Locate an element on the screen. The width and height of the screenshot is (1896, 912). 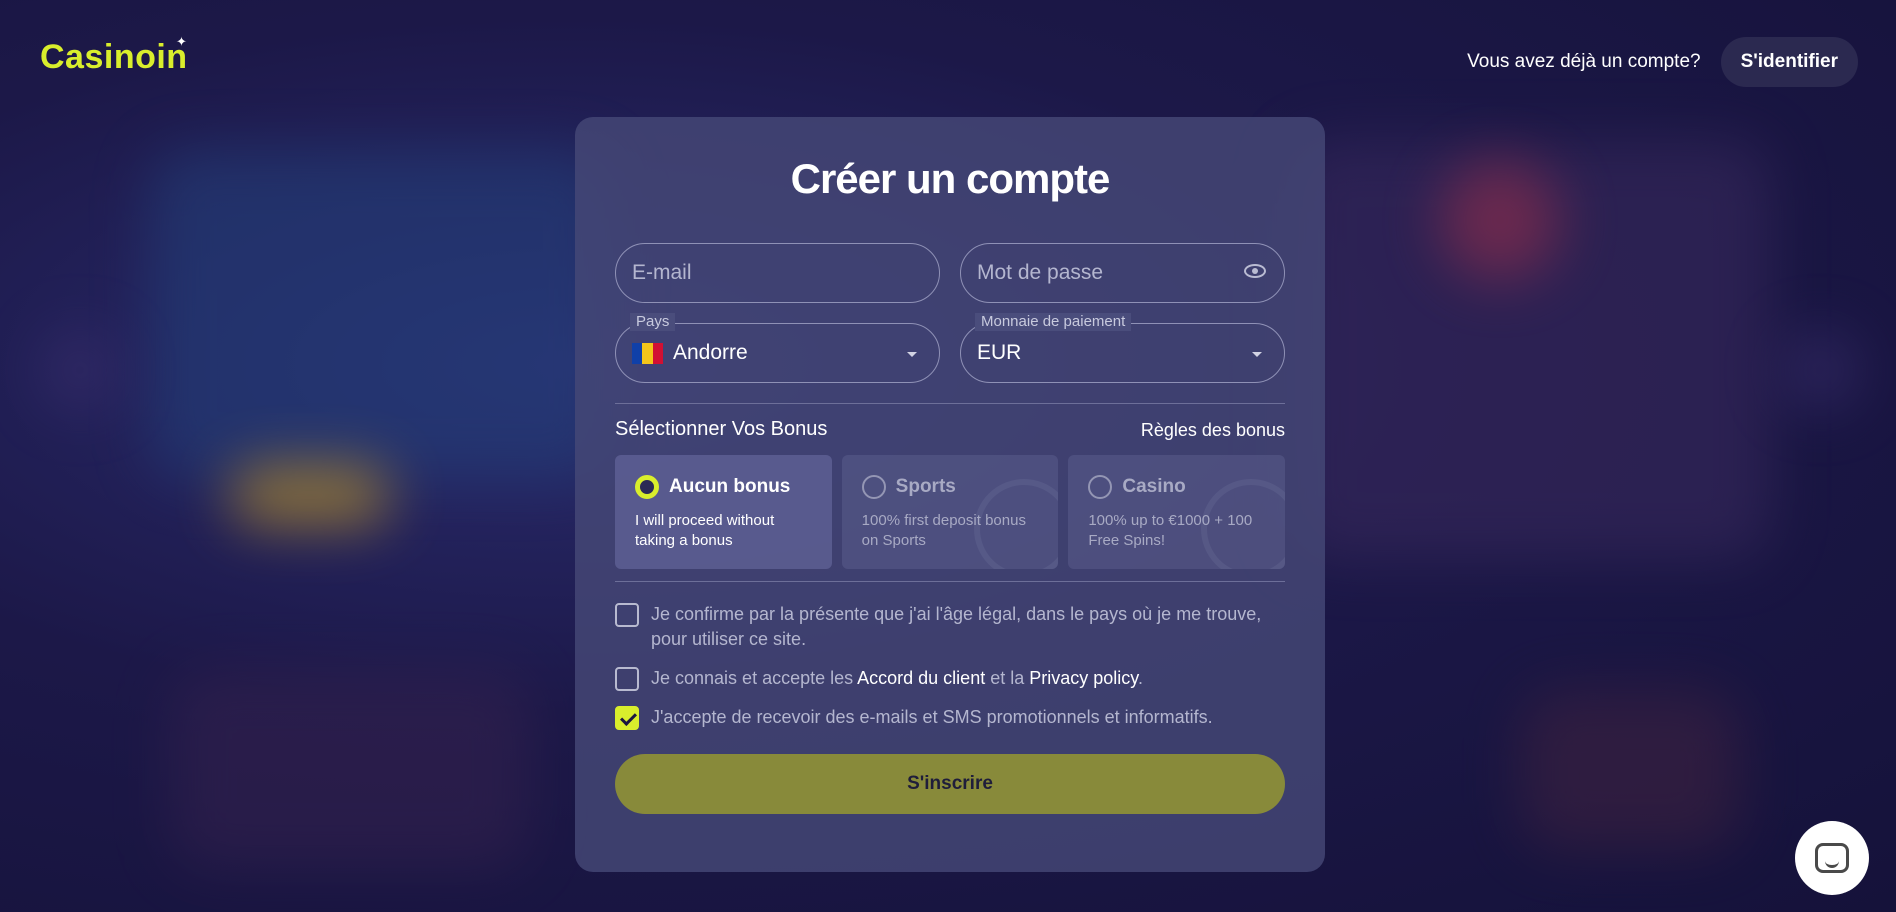
currency-select: Monnaie de paiement EUR is located at coordinates (1122, 348).